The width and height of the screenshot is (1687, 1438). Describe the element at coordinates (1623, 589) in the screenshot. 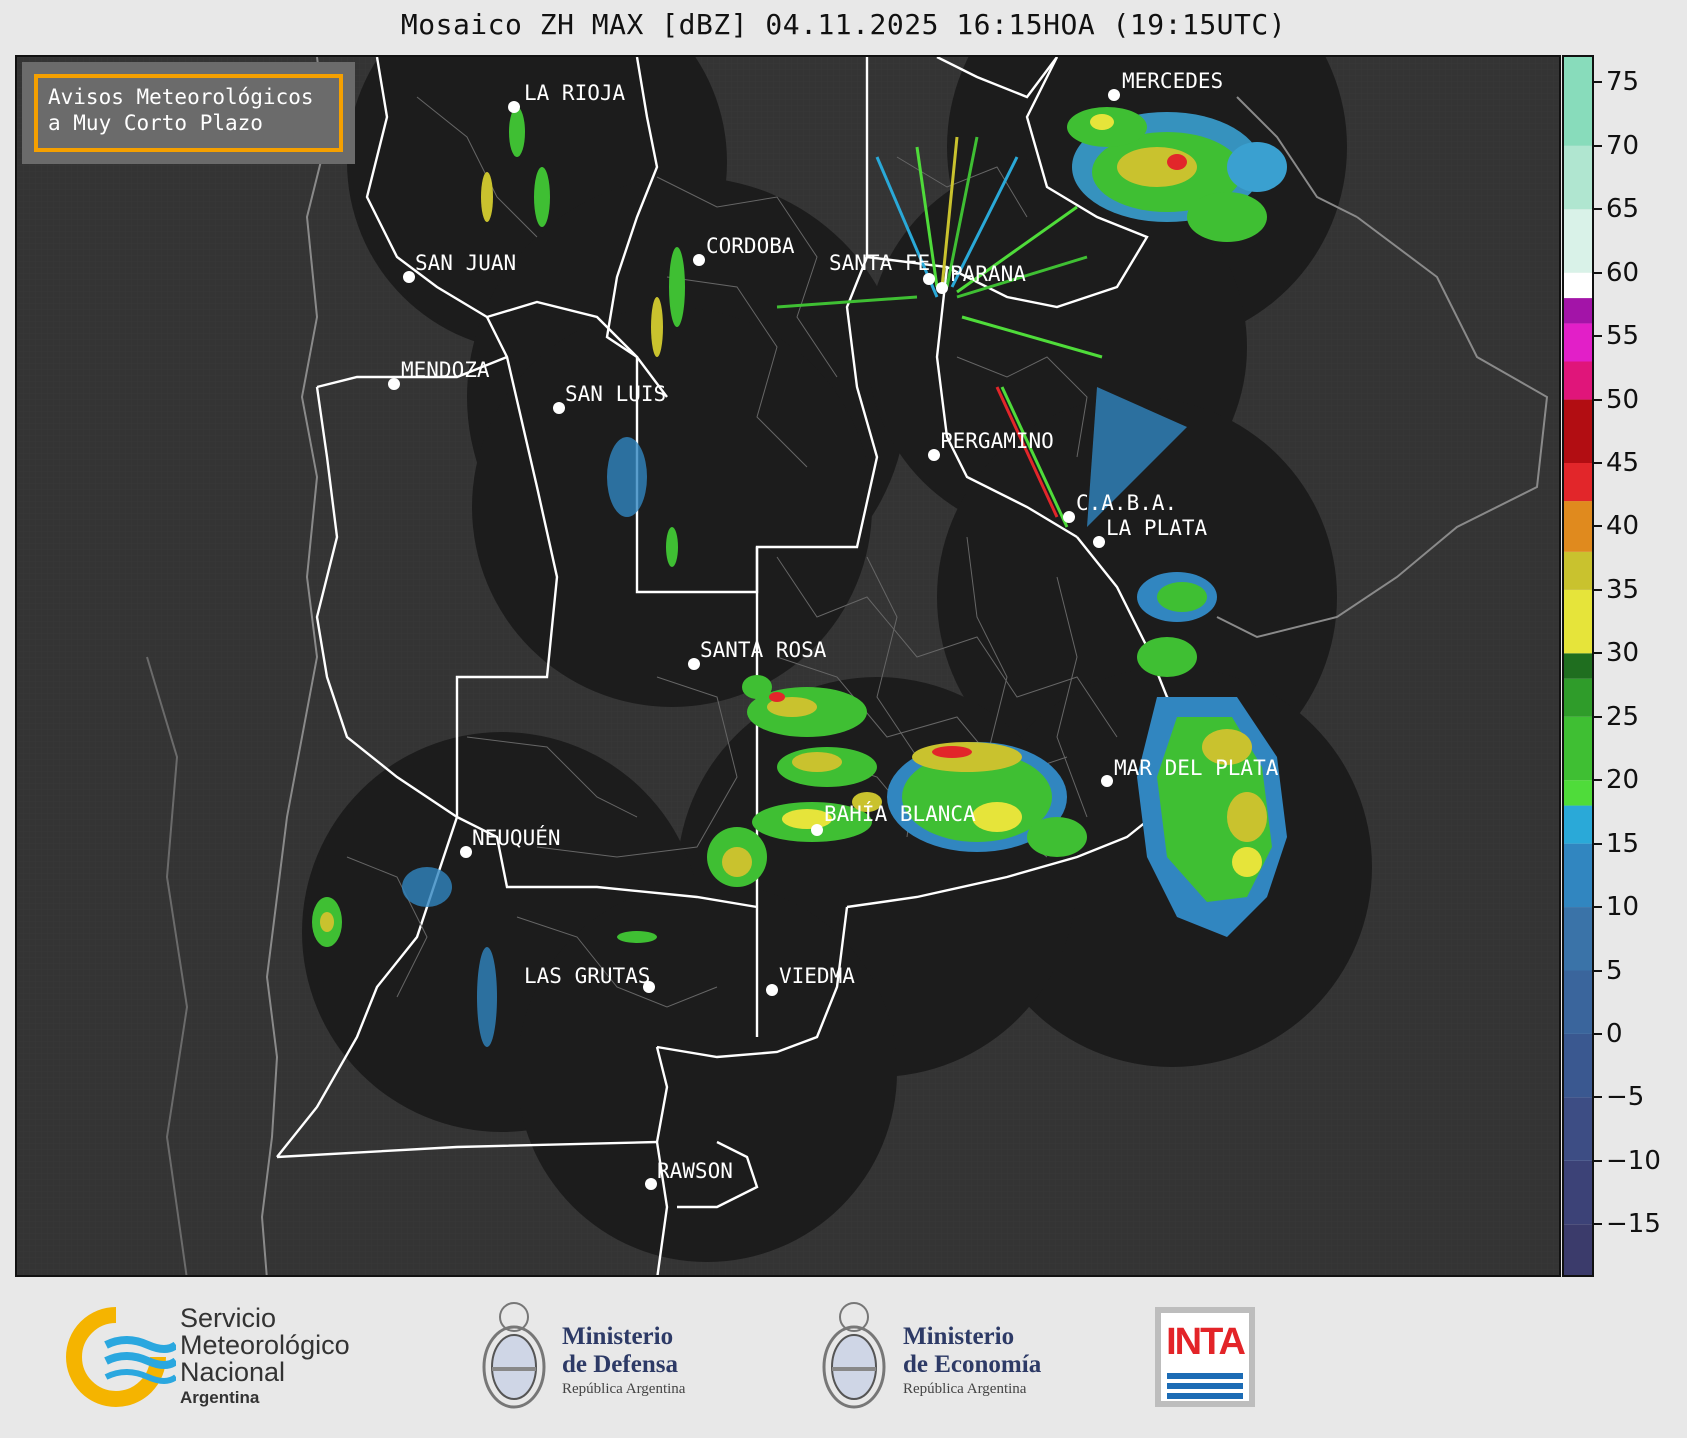

I see `colorbar-tick-label: 35` at that location.